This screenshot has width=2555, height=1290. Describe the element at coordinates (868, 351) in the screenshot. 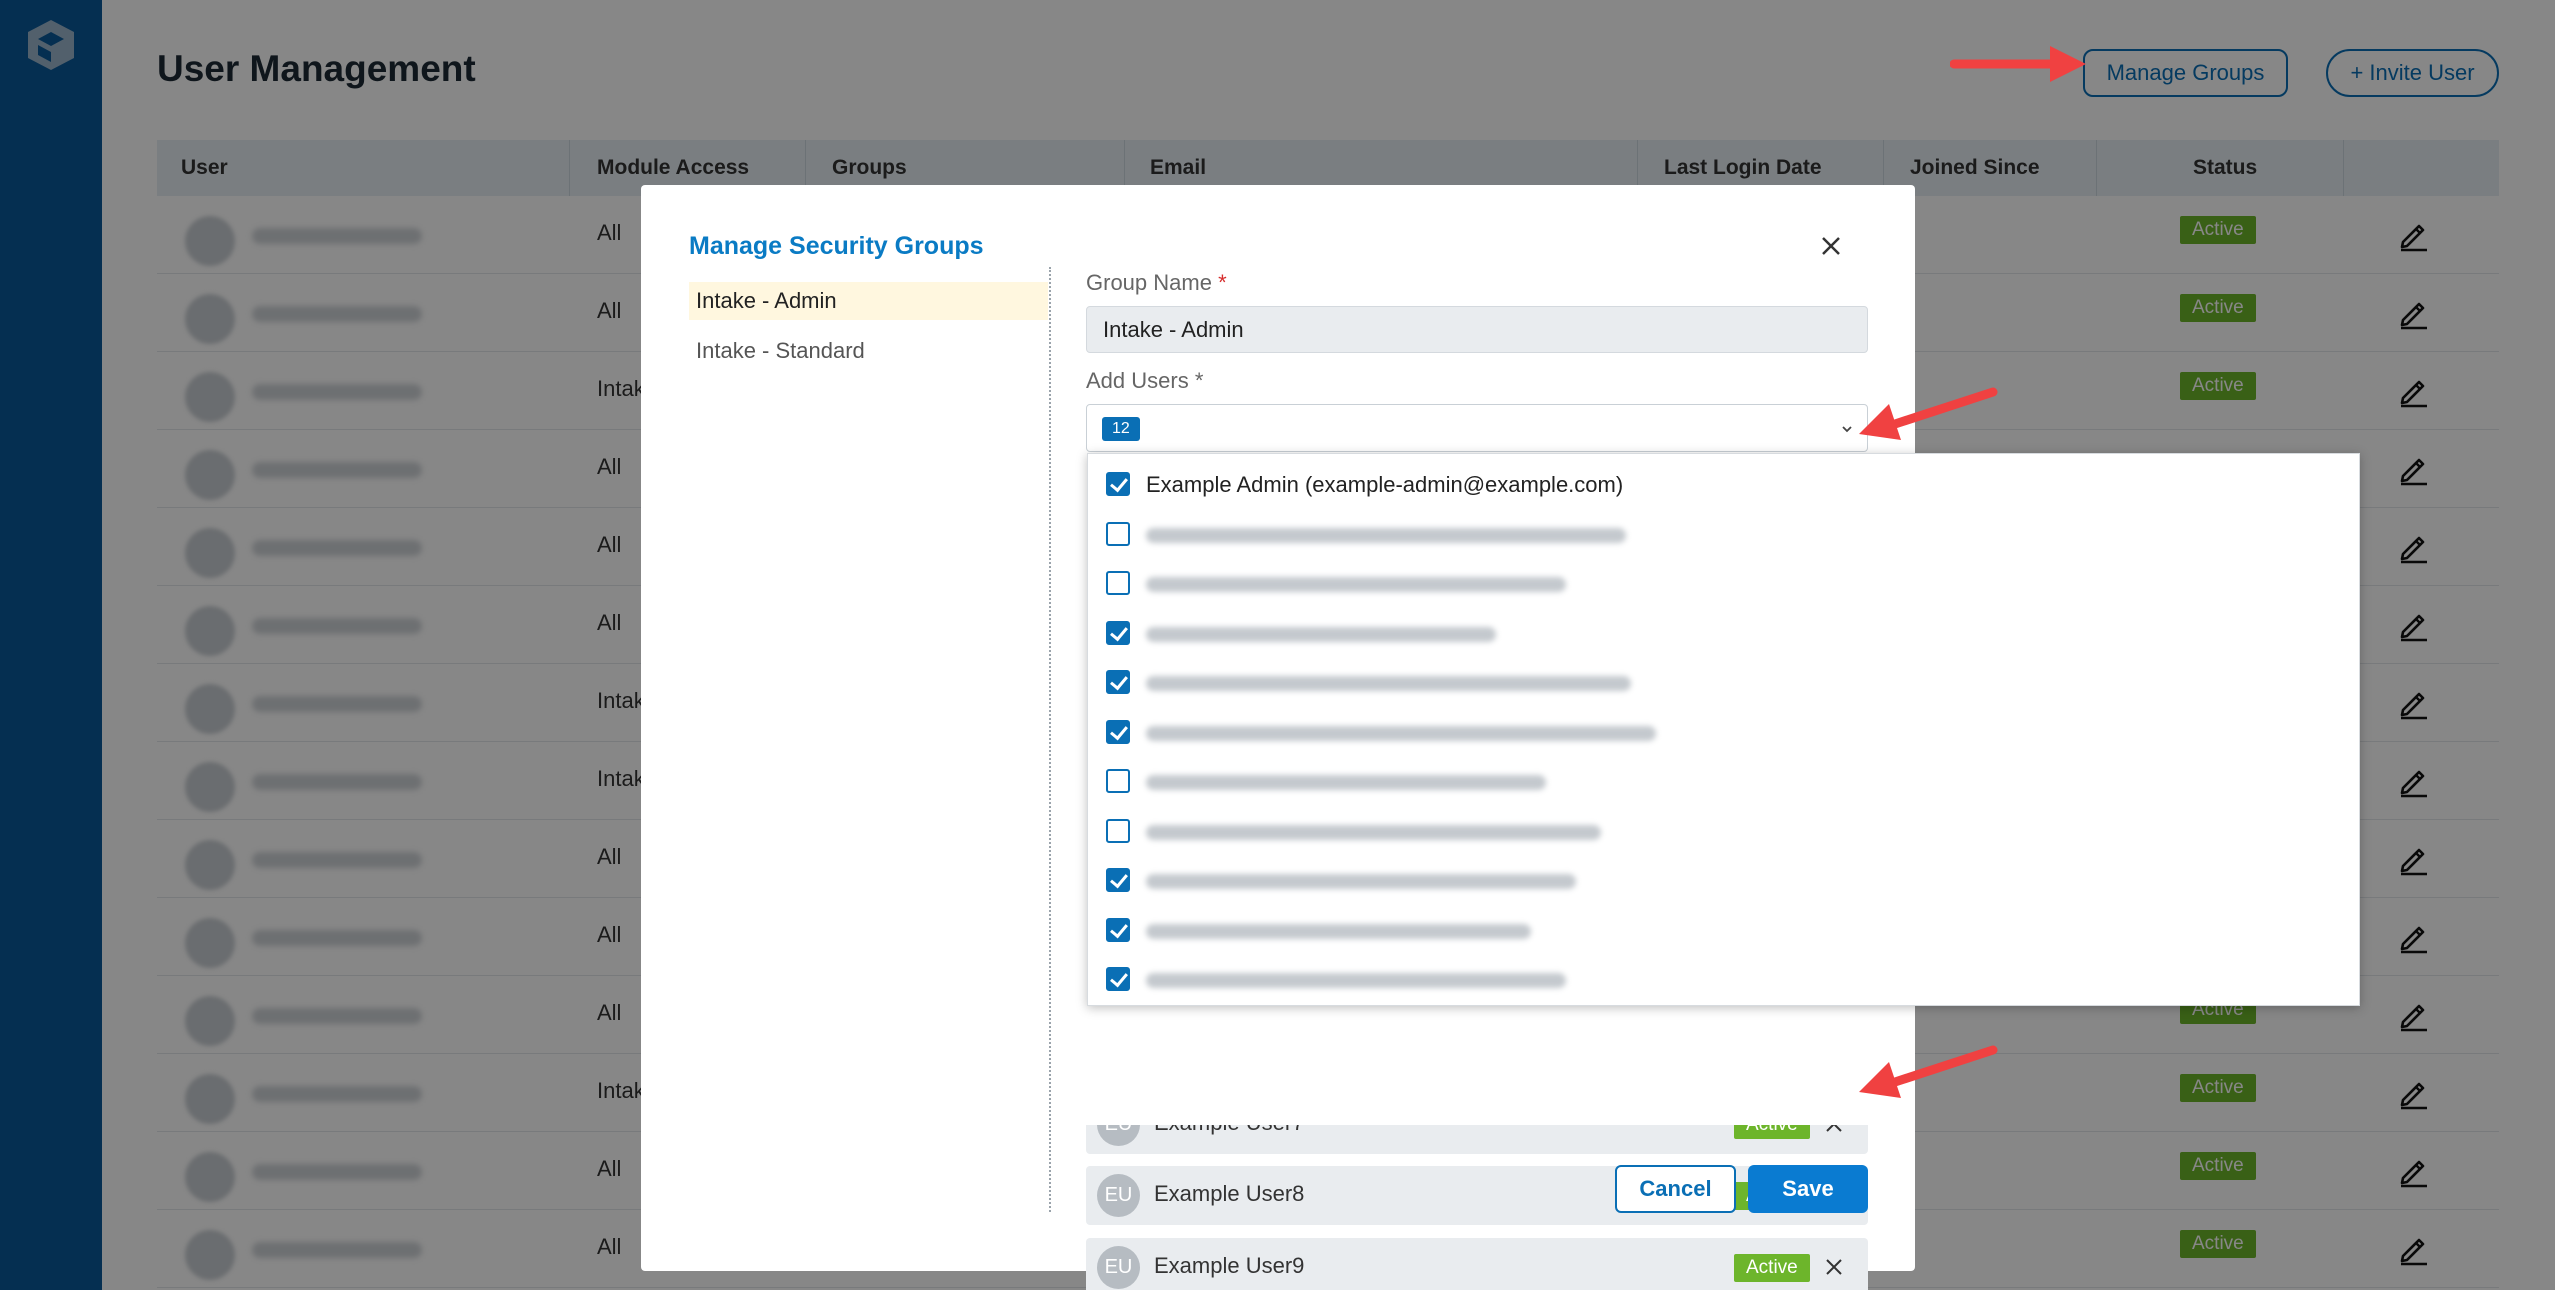

I see `group-item-intake-standard: Intake - Standard` at that location.